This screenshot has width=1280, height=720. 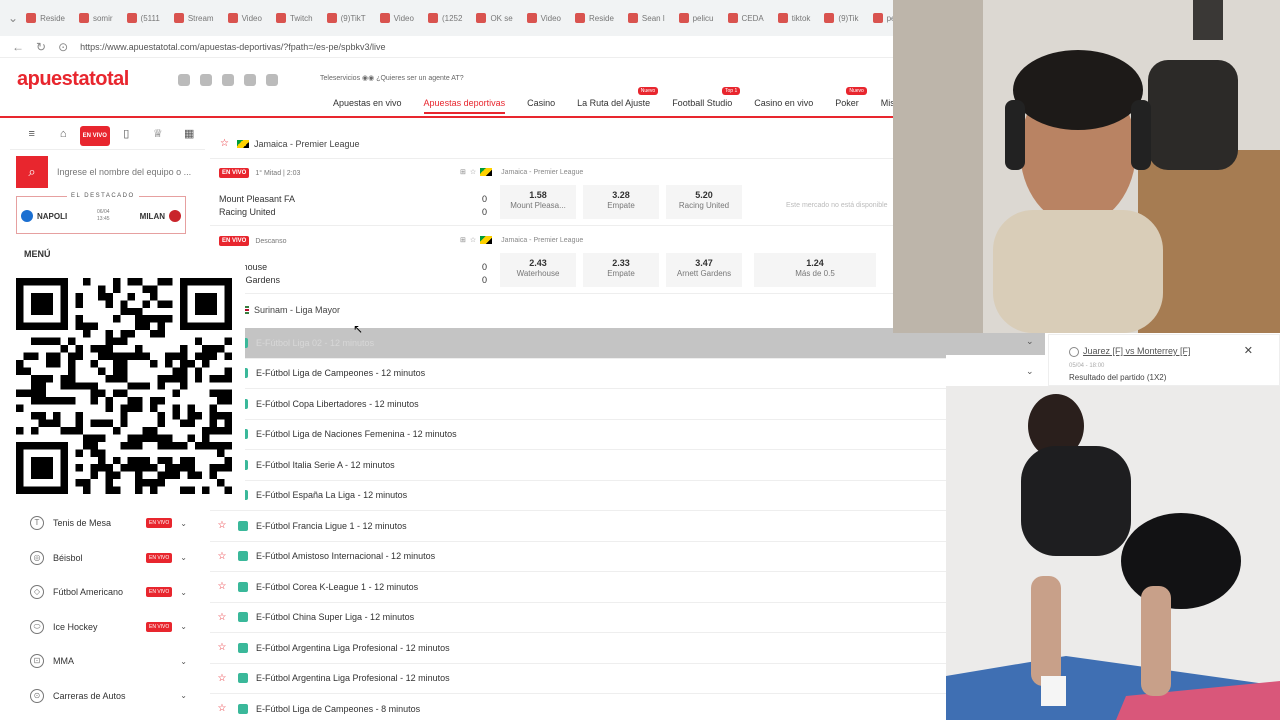 What do you see at coordinates (294, 18) in the screenshot?
I see `browser-tab: Twitch` at bounding box center [294, 18].